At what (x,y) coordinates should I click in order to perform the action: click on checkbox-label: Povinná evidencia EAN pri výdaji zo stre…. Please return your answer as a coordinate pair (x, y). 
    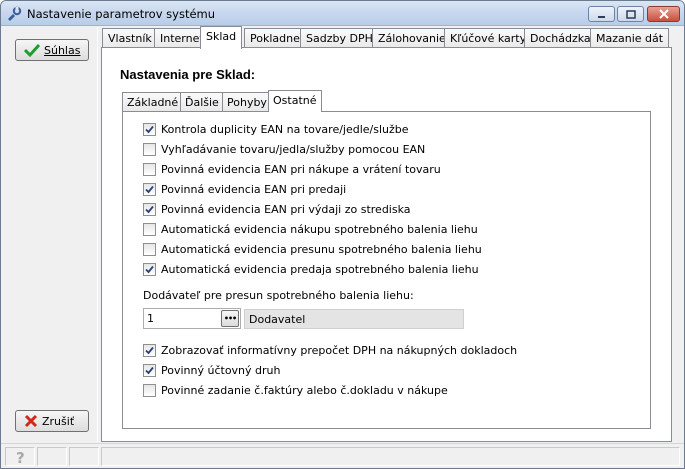
    Looking at the image, I should click on (286, 209).